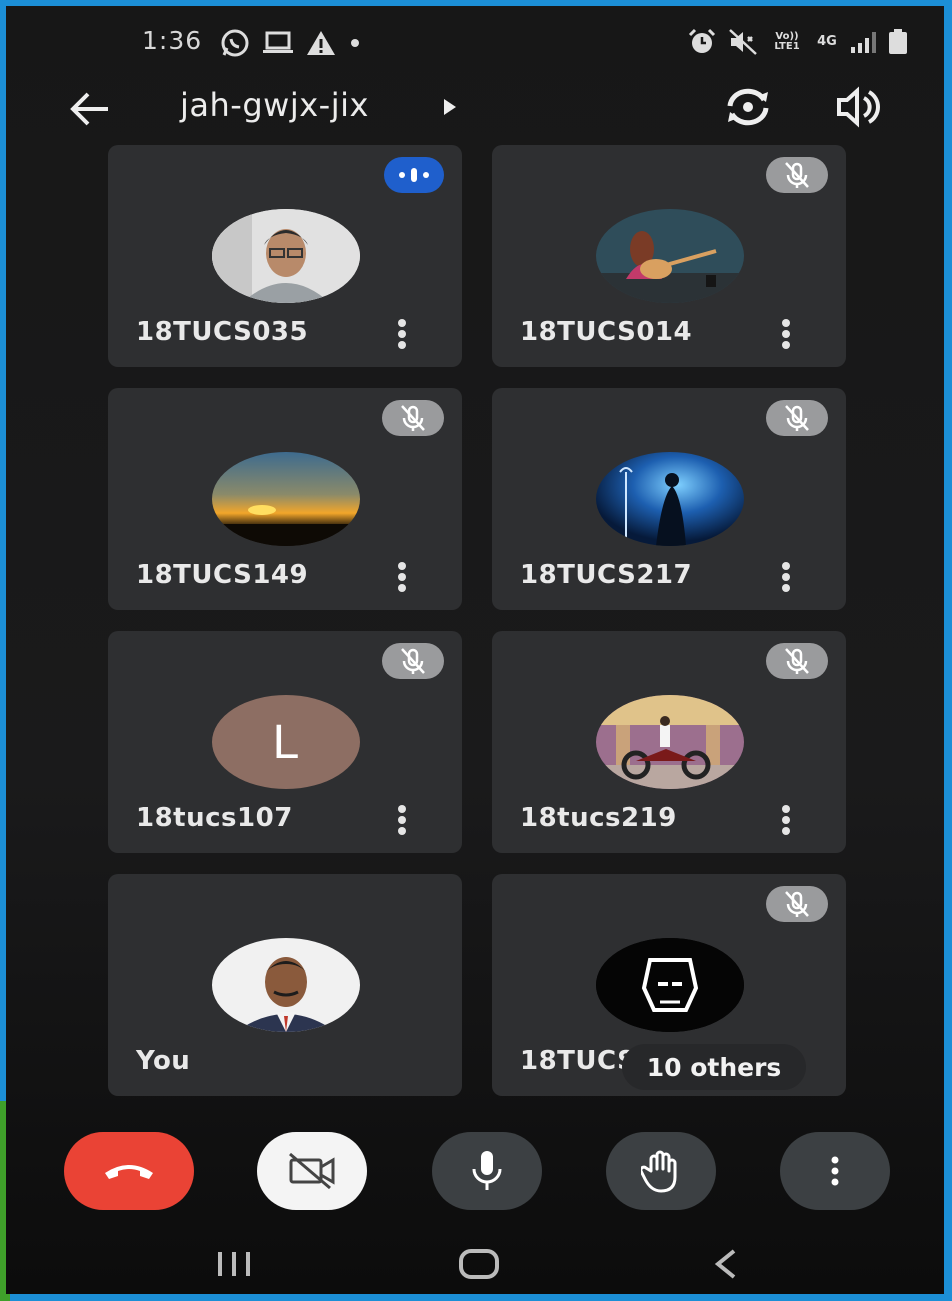  I want to click on participant-tile: 18TUCS149, so click(285, 499).